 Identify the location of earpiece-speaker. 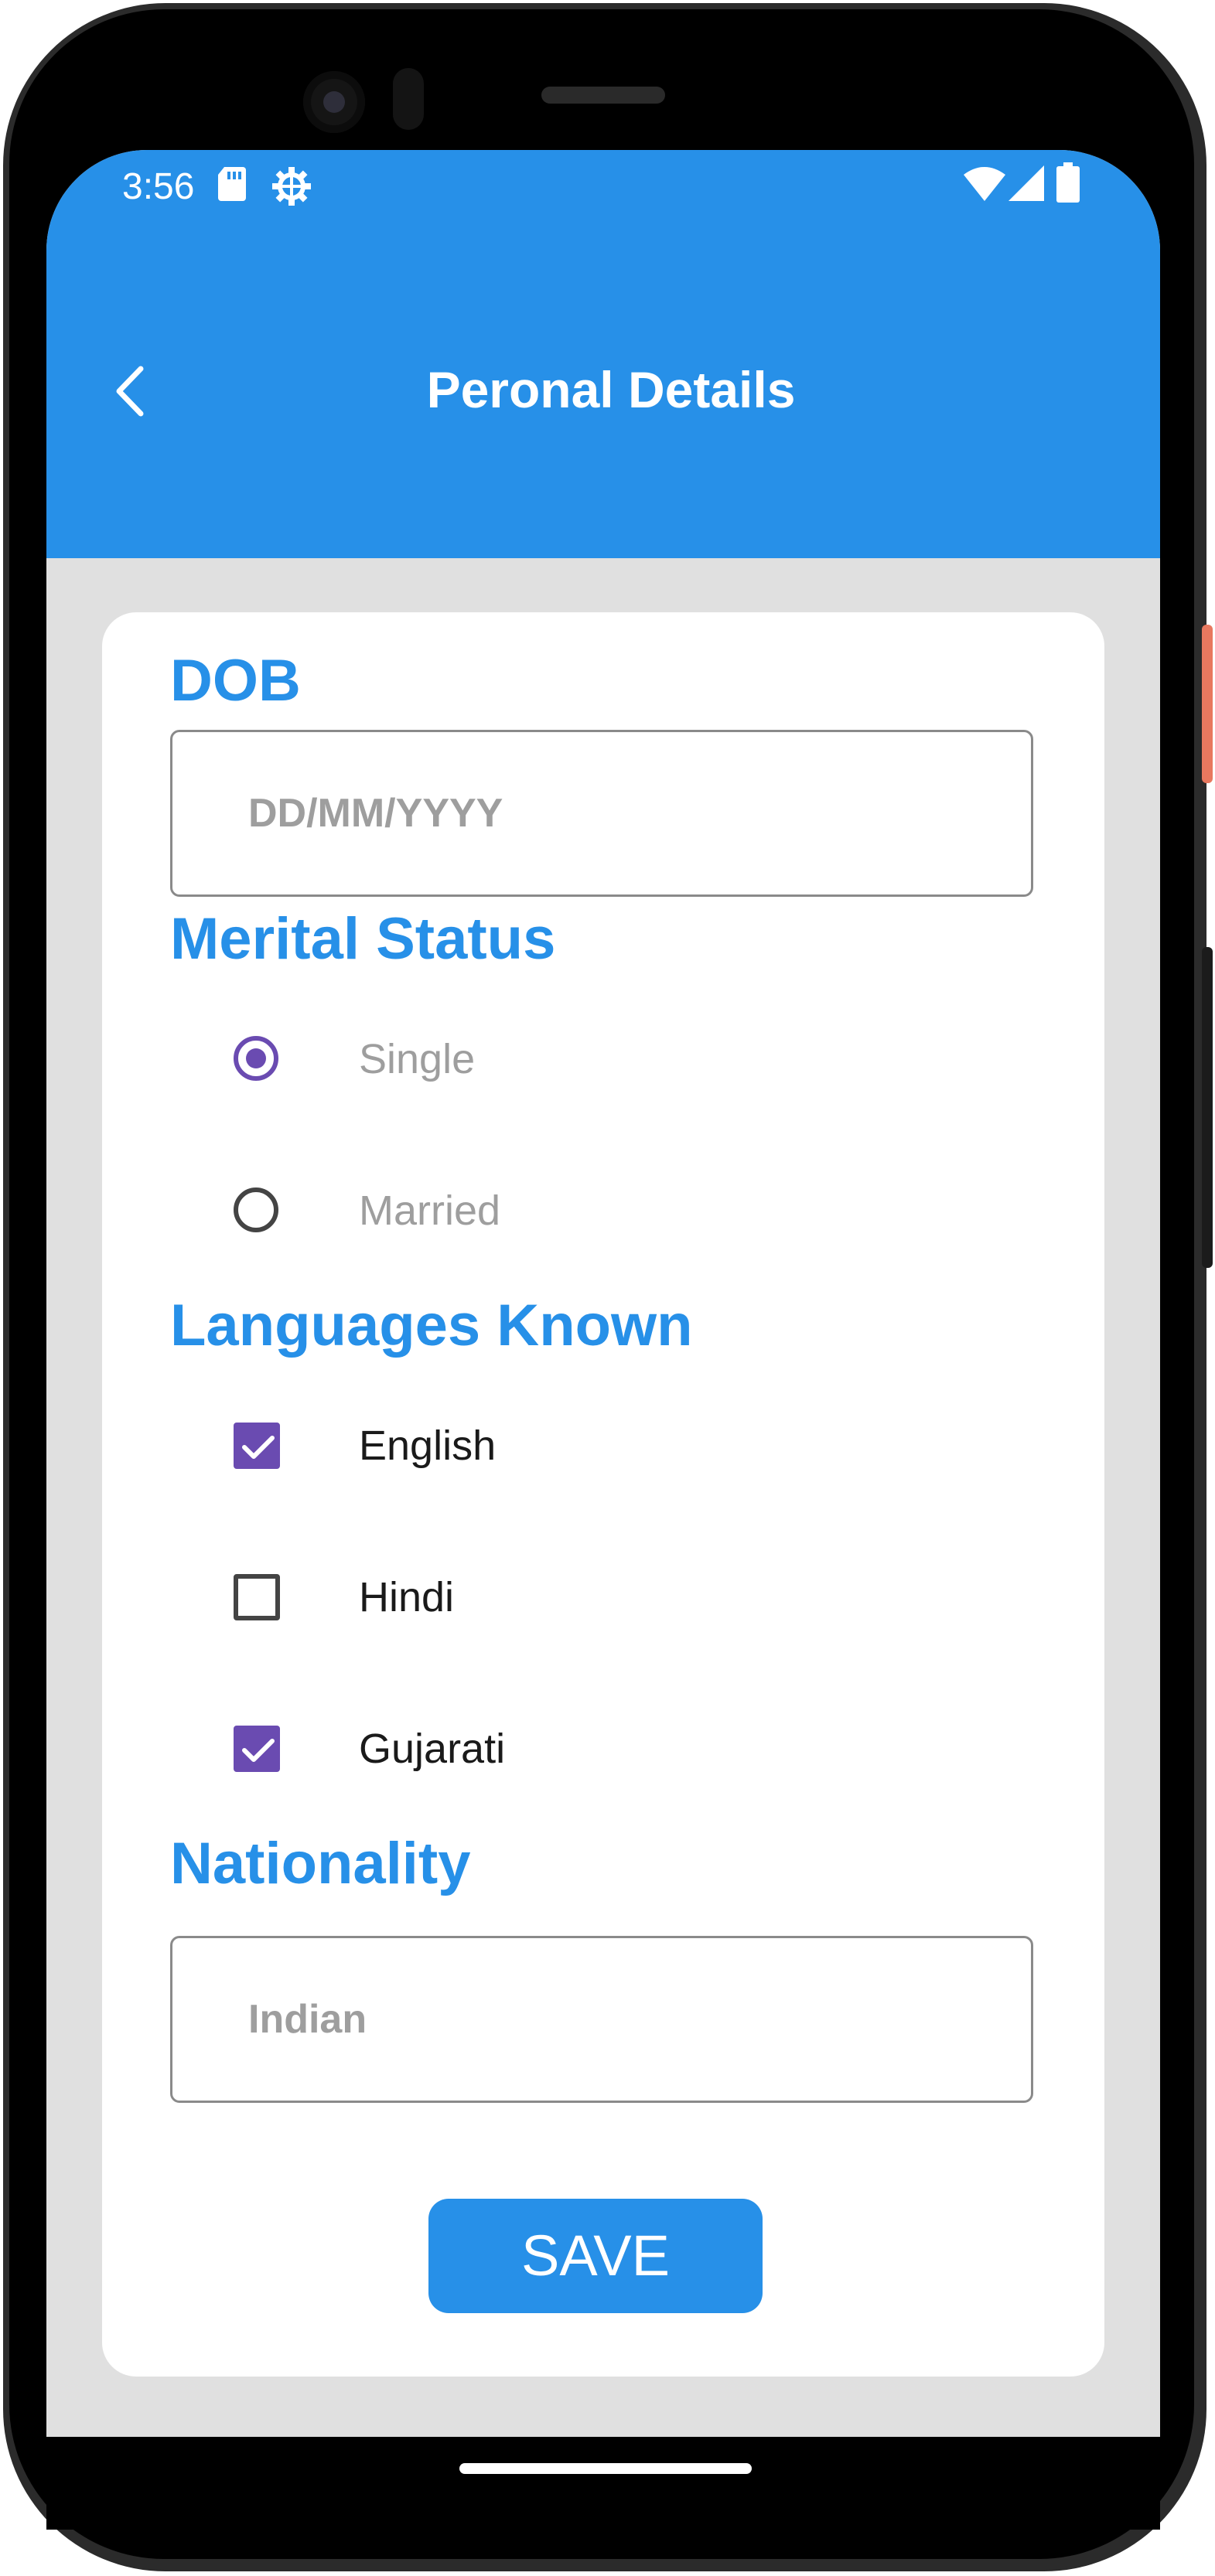
(603, 95).